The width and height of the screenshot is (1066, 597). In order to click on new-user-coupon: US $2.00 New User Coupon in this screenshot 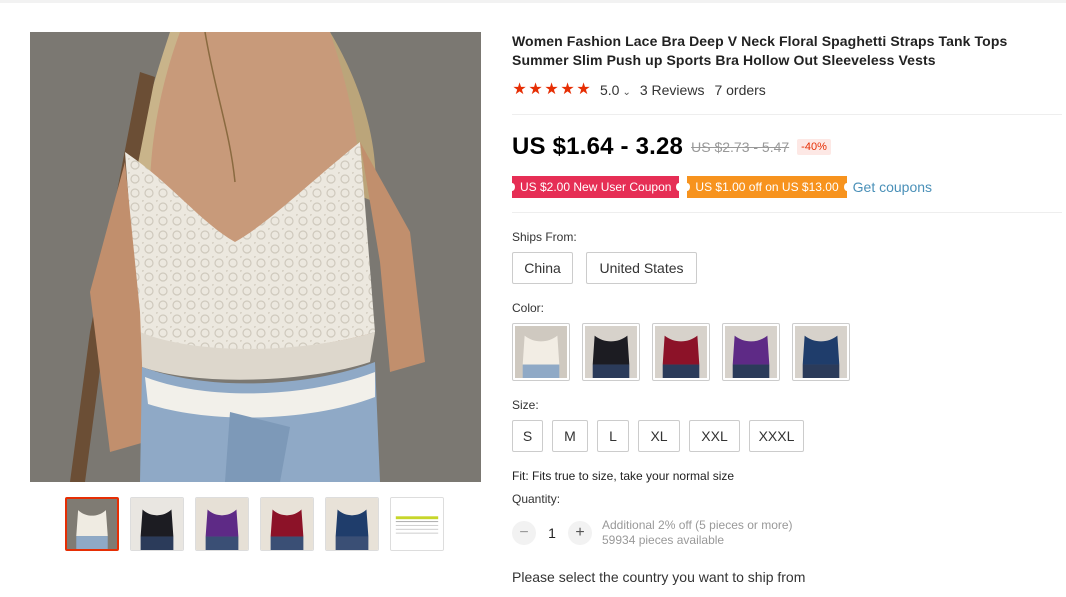, I will do `click(595, 187)`.